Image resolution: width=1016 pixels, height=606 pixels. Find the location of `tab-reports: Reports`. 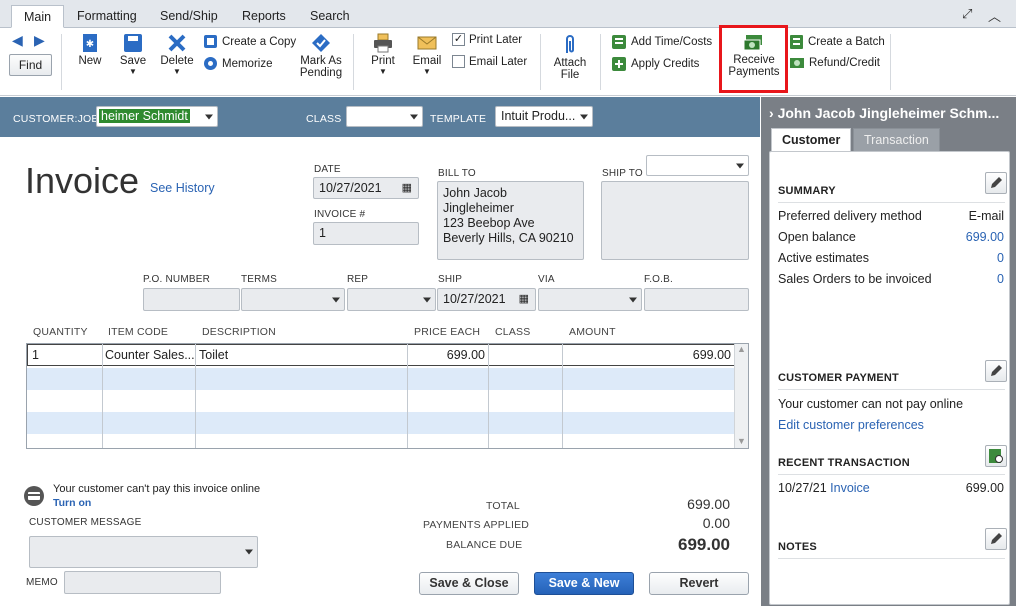

tab-reports: Reports is located at coordinates (264, 16).